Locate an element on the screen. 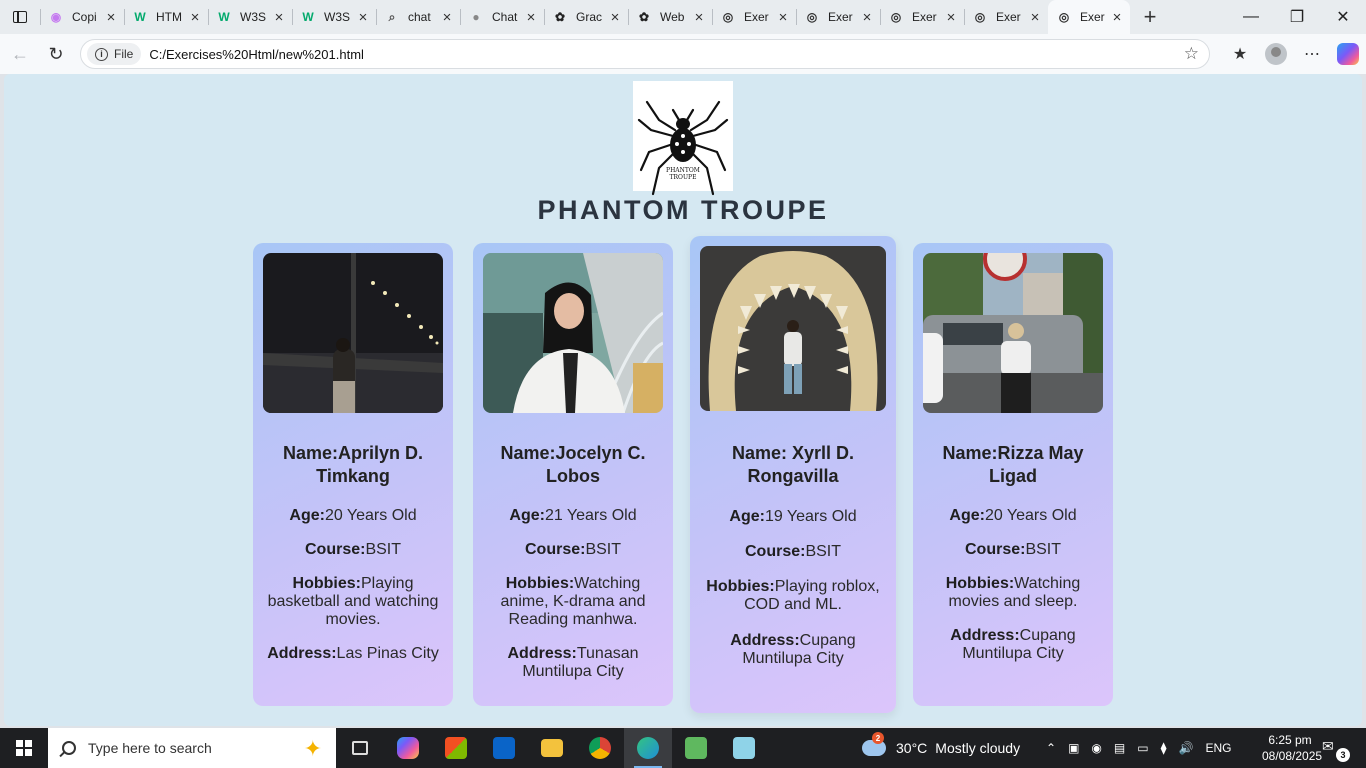  outlook-icon is located at coordinates (504, 748).